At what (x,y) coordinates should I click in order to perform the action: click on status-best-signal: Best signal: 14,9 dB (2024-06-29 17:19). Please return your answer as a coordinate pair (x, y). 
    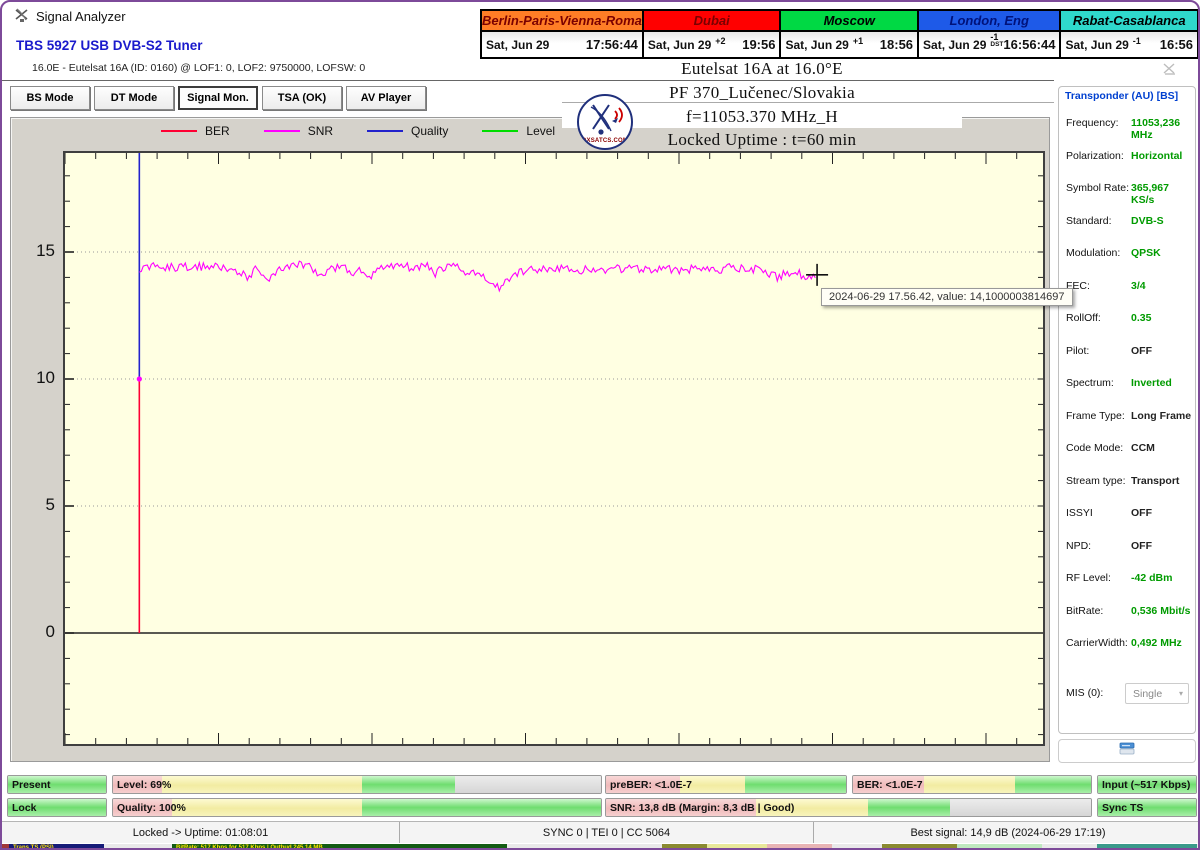
    Looking at the image, I should click on (1008, 832).